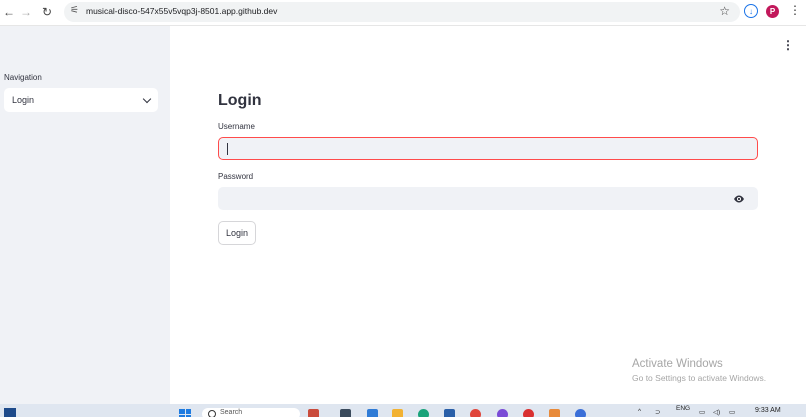 This screenshot has width=806, height=417. I want to click on taskbar: Search ^ ⊃ ENG ▭ ◁) ▭ 9:33 AM, so click(403, 410).